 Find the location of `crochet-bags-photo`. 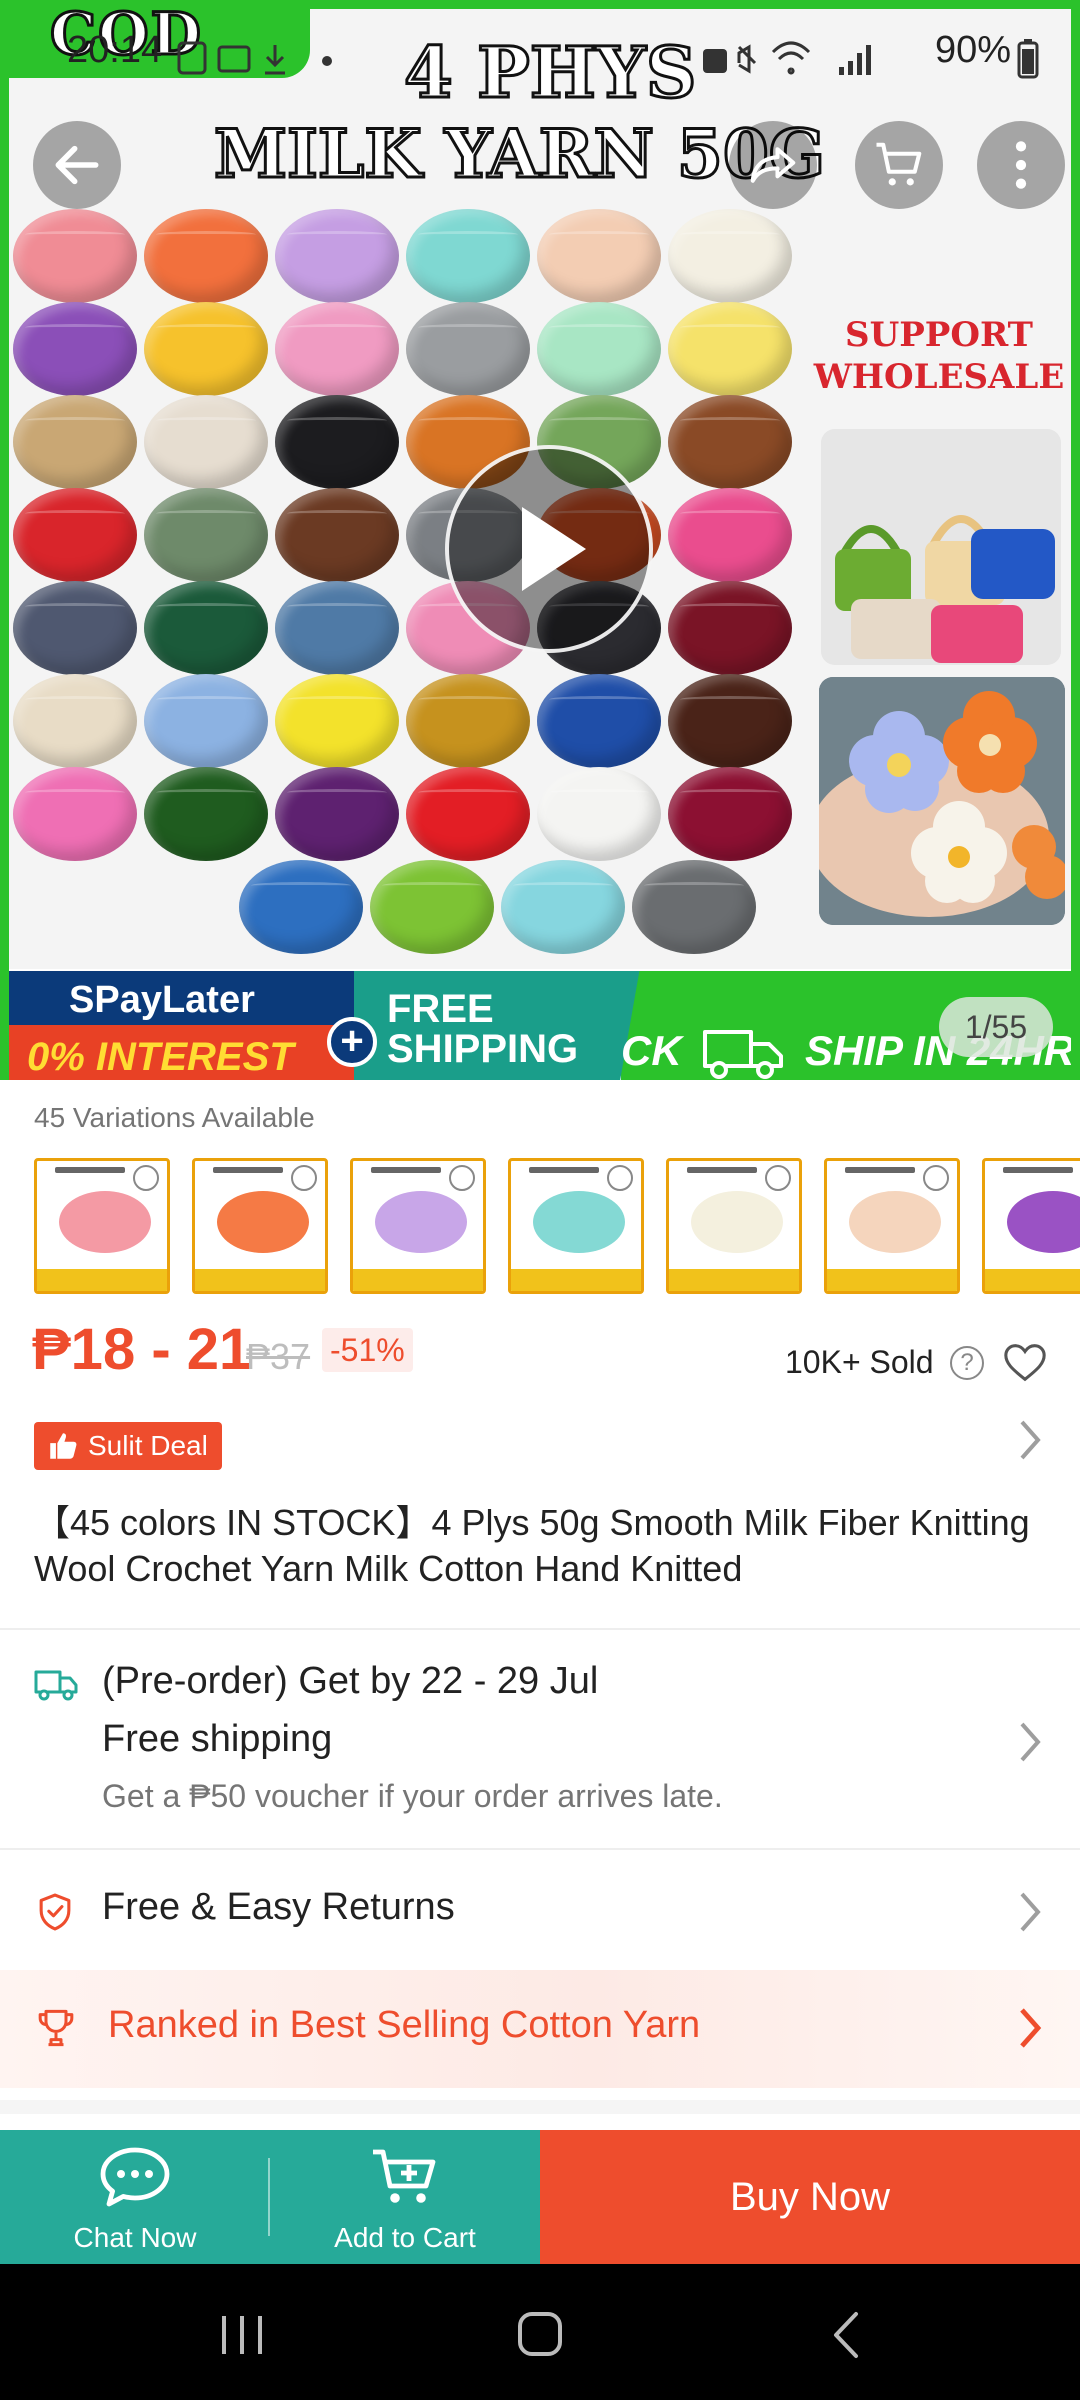

crochet-bags-photo is located at coordinates (941, 547).